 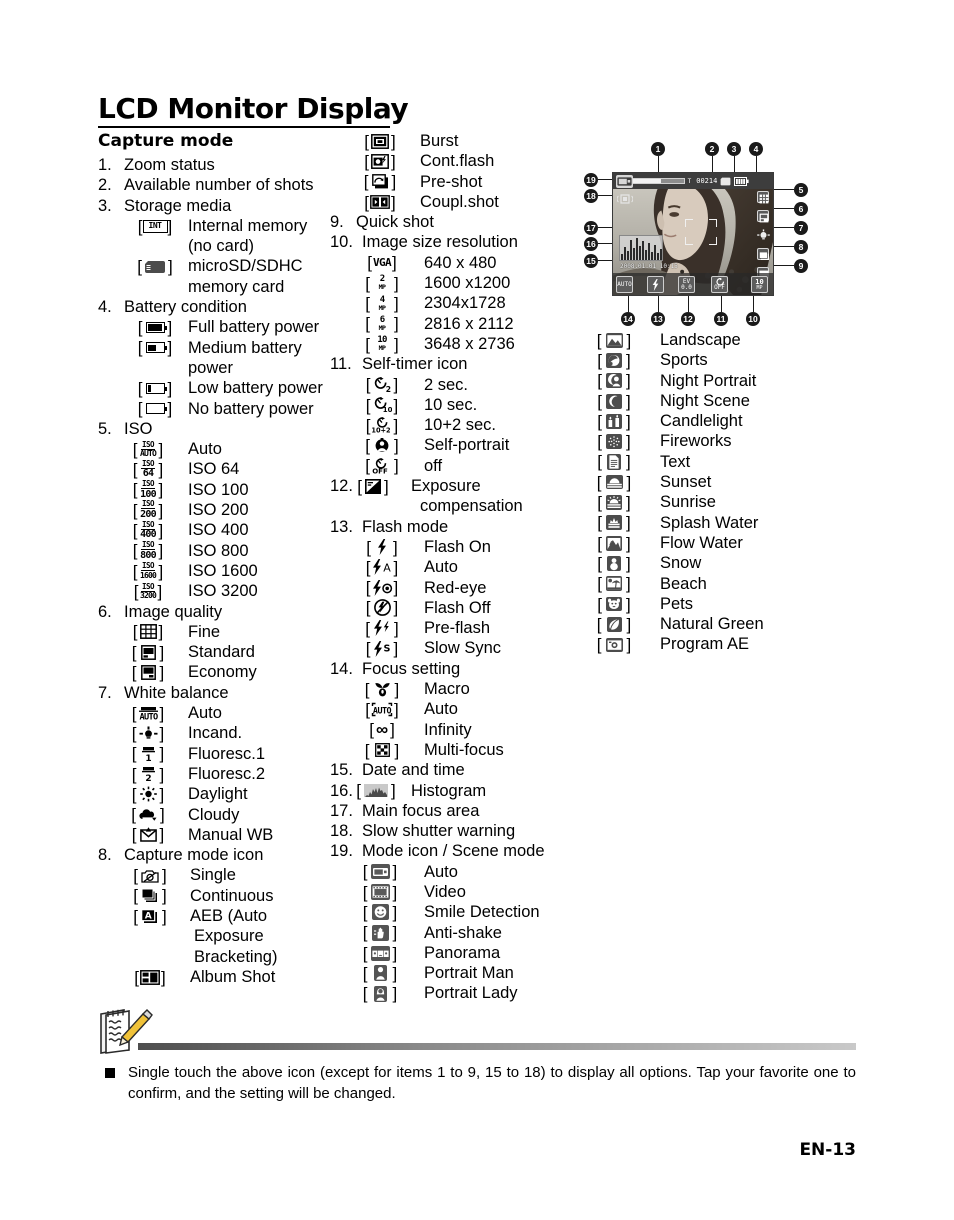 What do you see at coordinates (337, 222) in the screenshot?
I see `item-number: 9.` at bounding box center [337, 222].